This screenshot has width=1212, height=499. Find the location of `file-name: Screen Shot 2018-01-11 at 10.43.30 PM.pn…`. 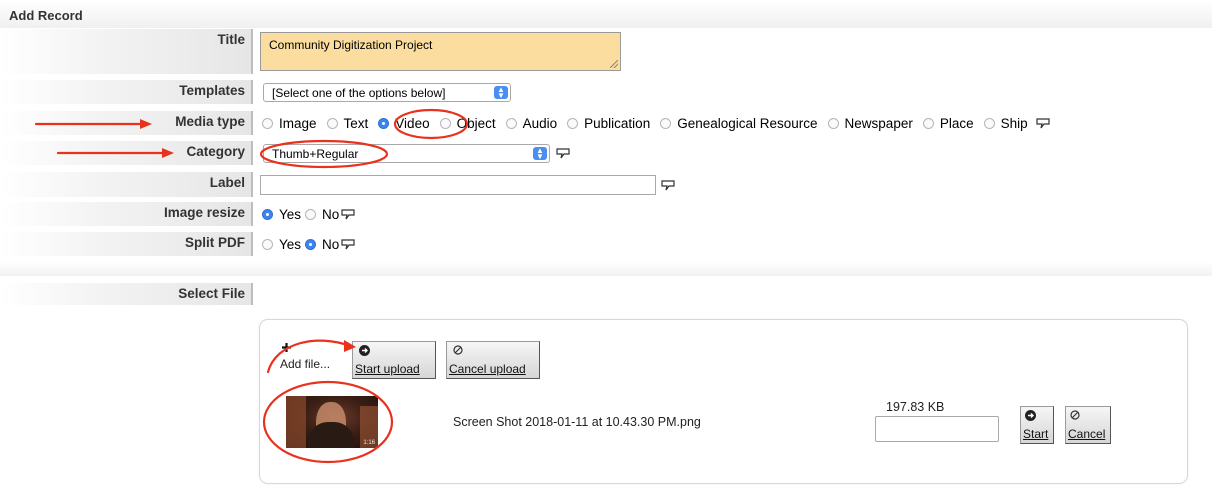

file-name: Screen Shot 2018-01-11 at 10.43.30 PM.pn… is located at coordinates (577, 422).